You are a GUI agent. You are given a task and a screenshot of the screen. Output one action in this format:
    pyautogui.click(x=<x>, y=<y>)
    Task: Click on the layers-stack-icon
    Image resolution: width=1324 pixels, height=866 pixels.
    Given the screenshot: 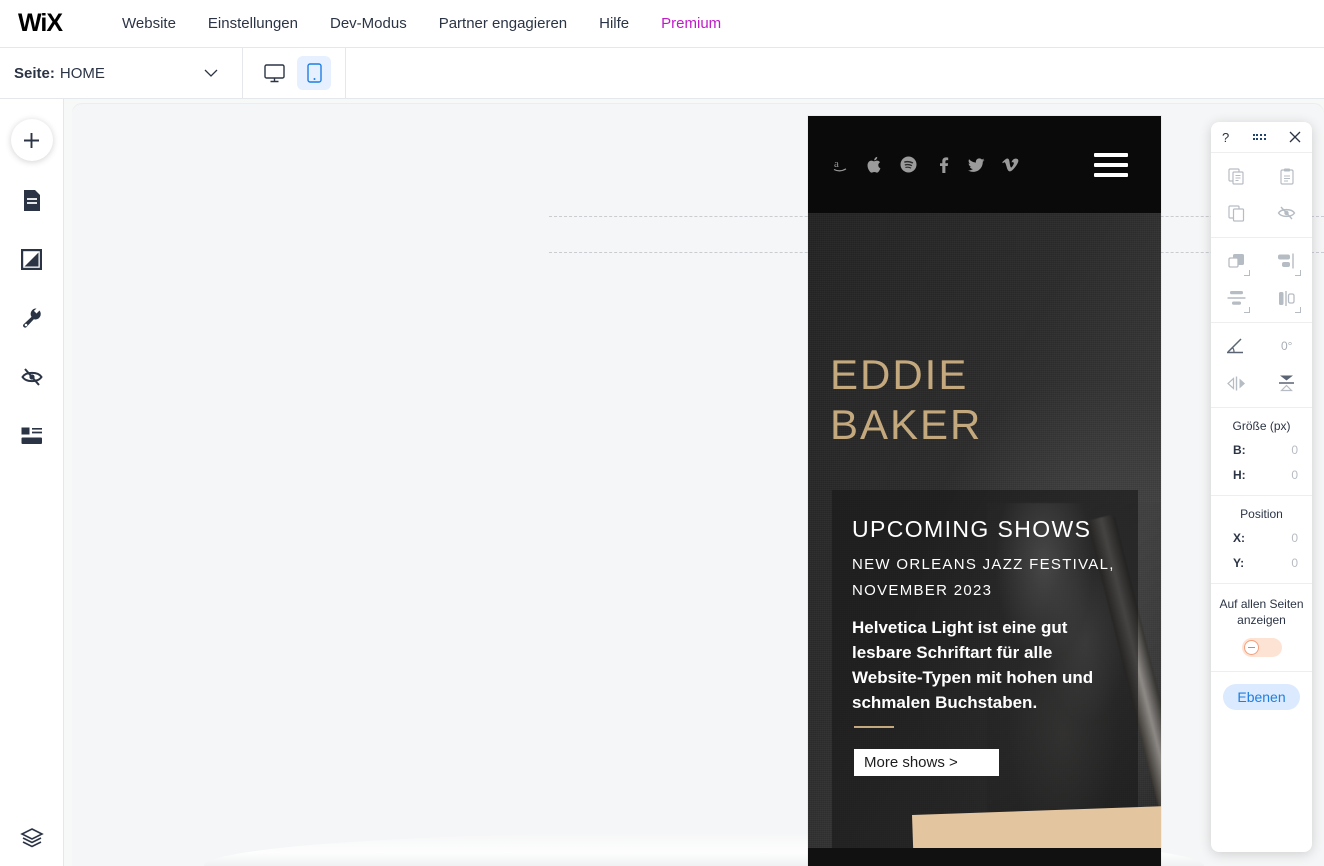 What is the action you would take?
    pyautogui.click(x=31, y=838)
    